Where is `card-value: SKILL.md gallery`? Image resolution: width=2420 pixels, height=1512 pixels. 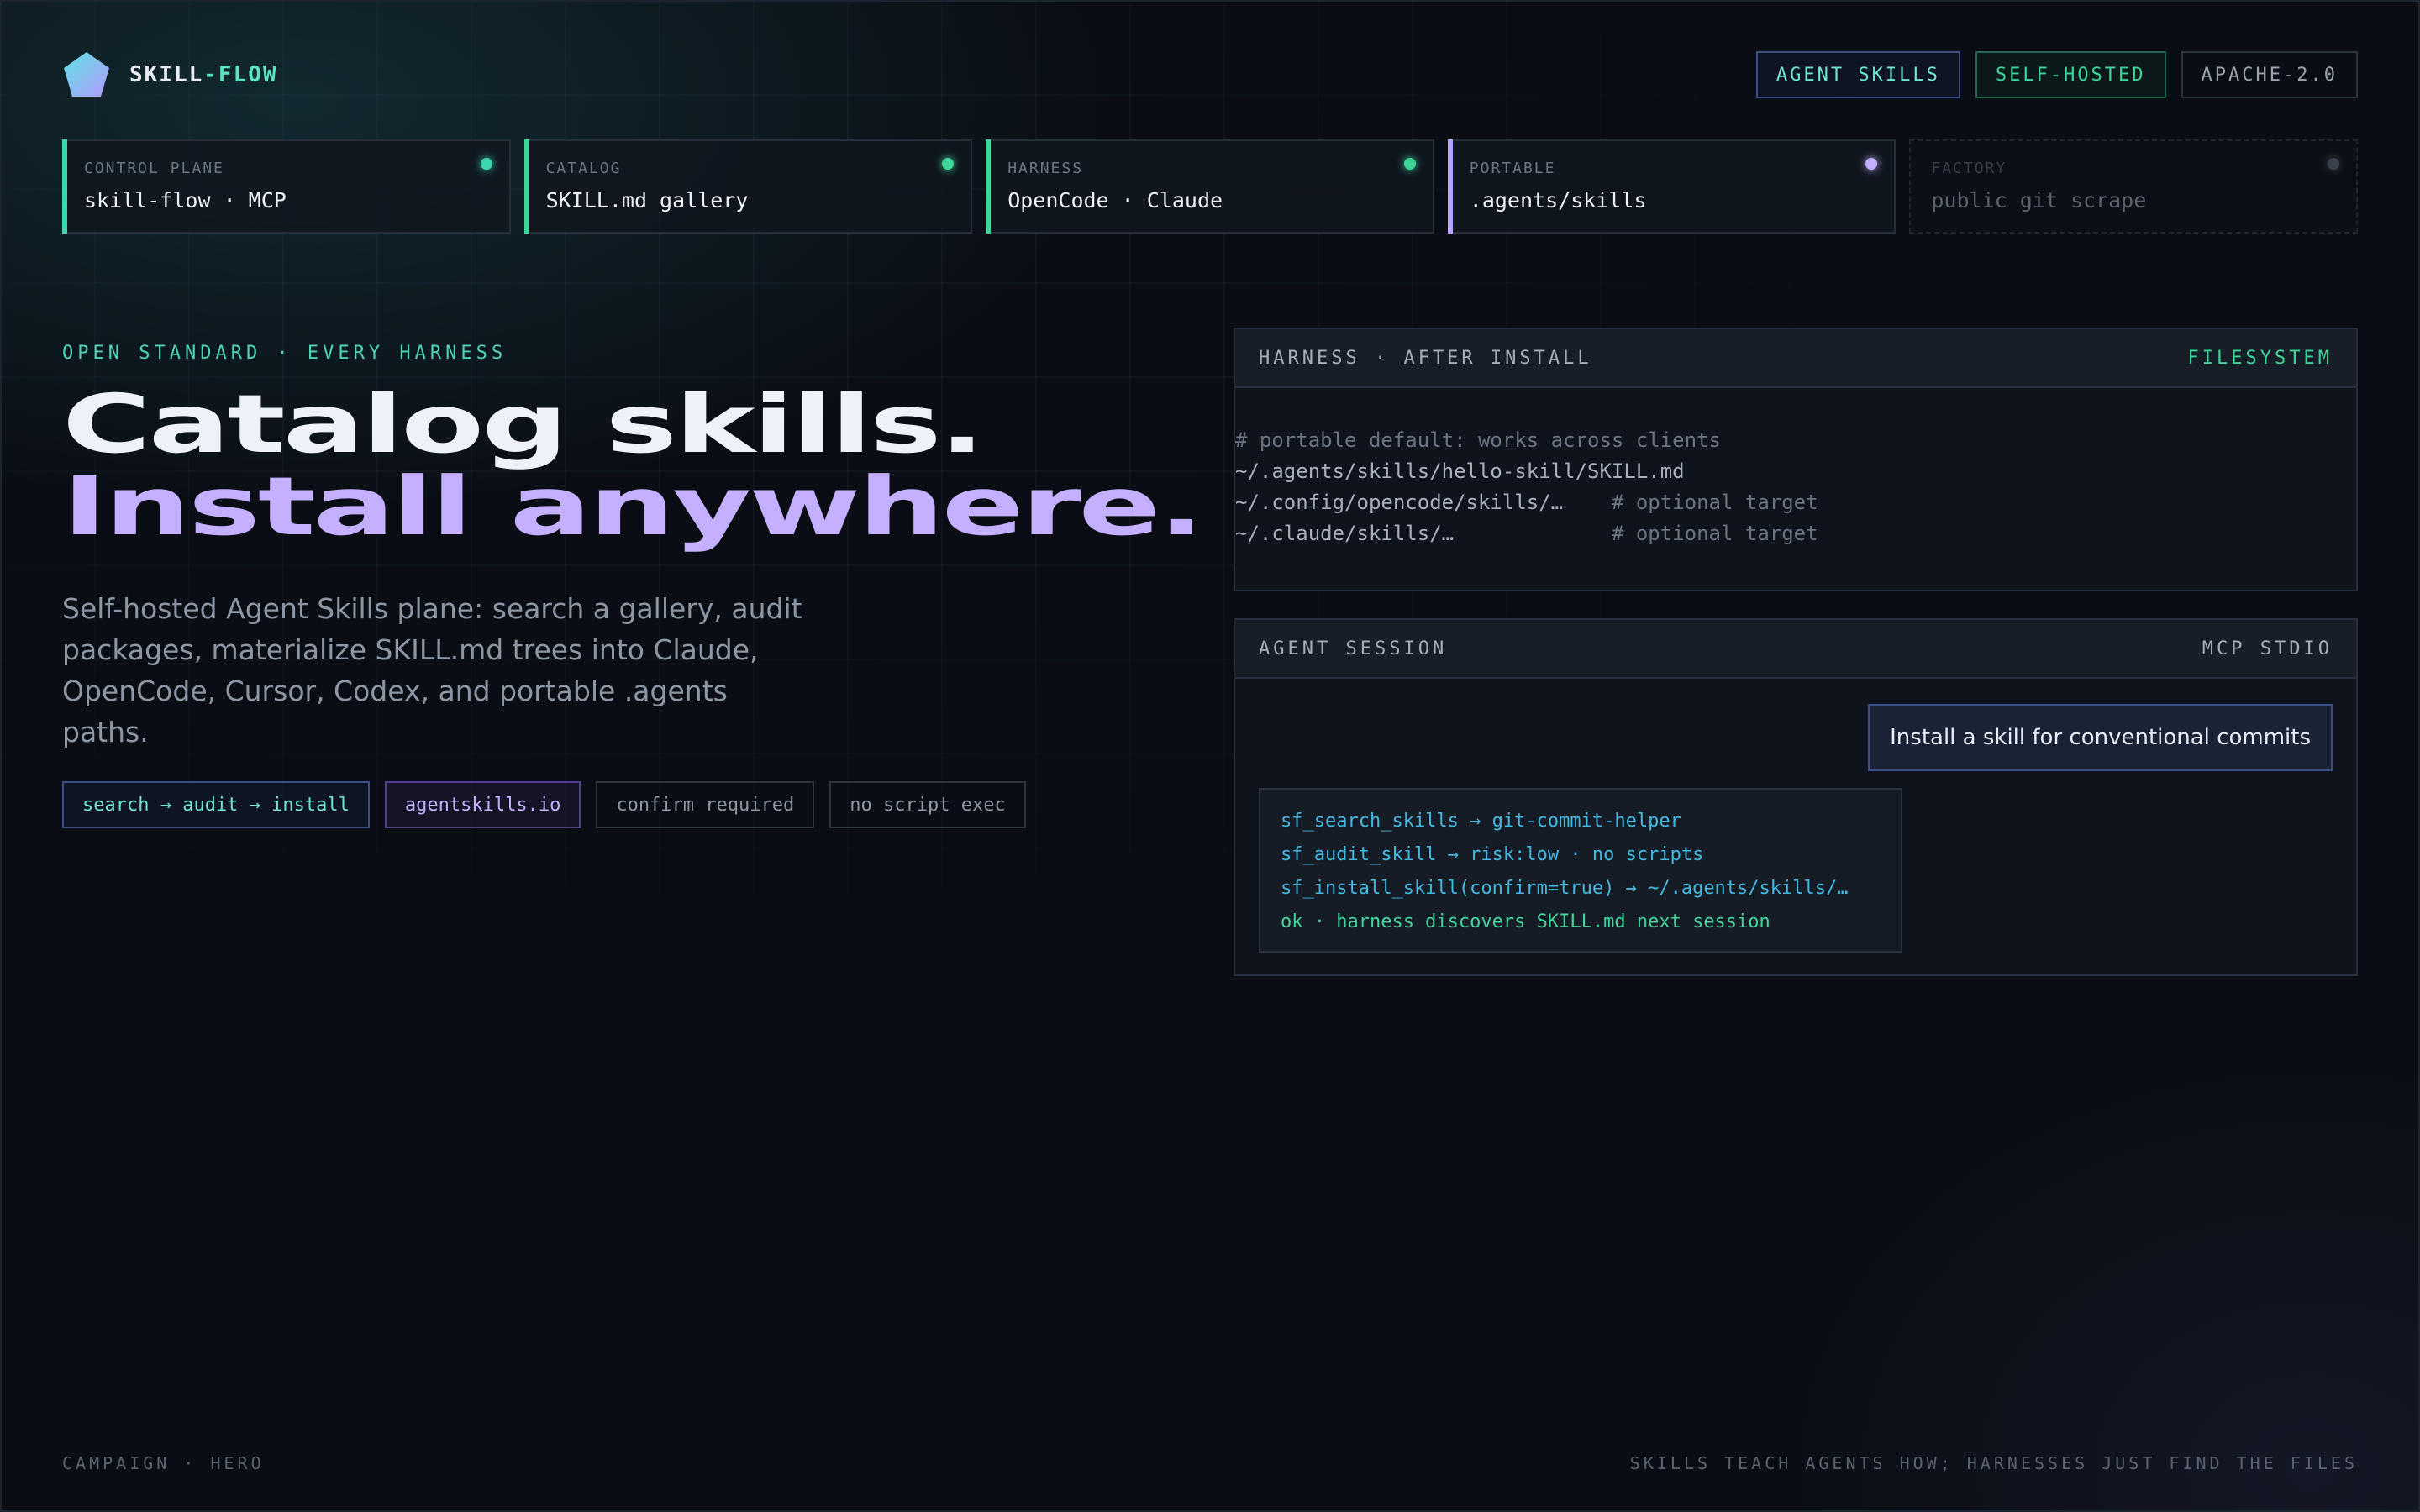
card-value: SKILL.md gallery is located at coordinates (647, 200).